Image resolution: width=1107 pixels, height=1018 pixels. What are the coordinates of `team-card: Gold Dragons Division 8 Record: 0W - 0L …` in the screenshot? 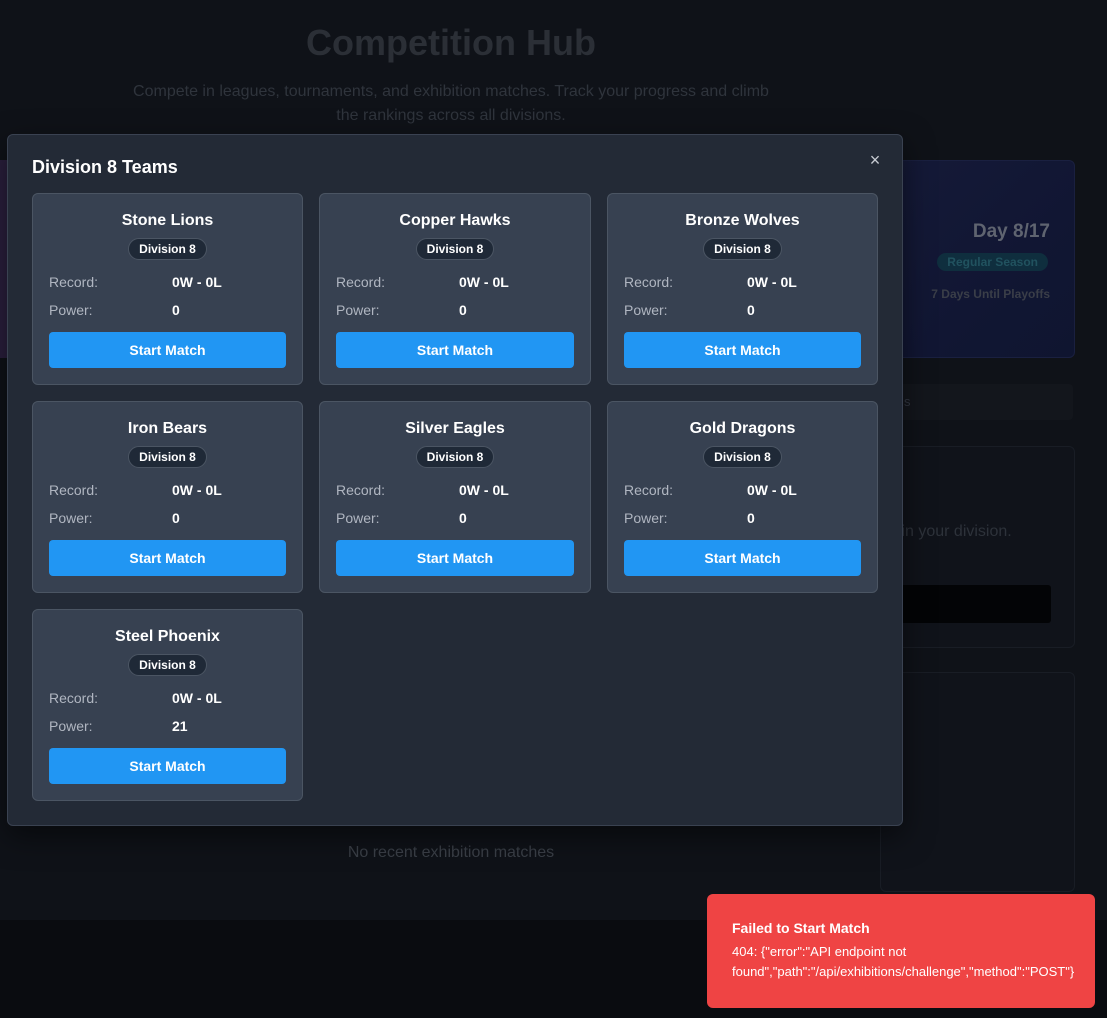 It's located at (742, 497).